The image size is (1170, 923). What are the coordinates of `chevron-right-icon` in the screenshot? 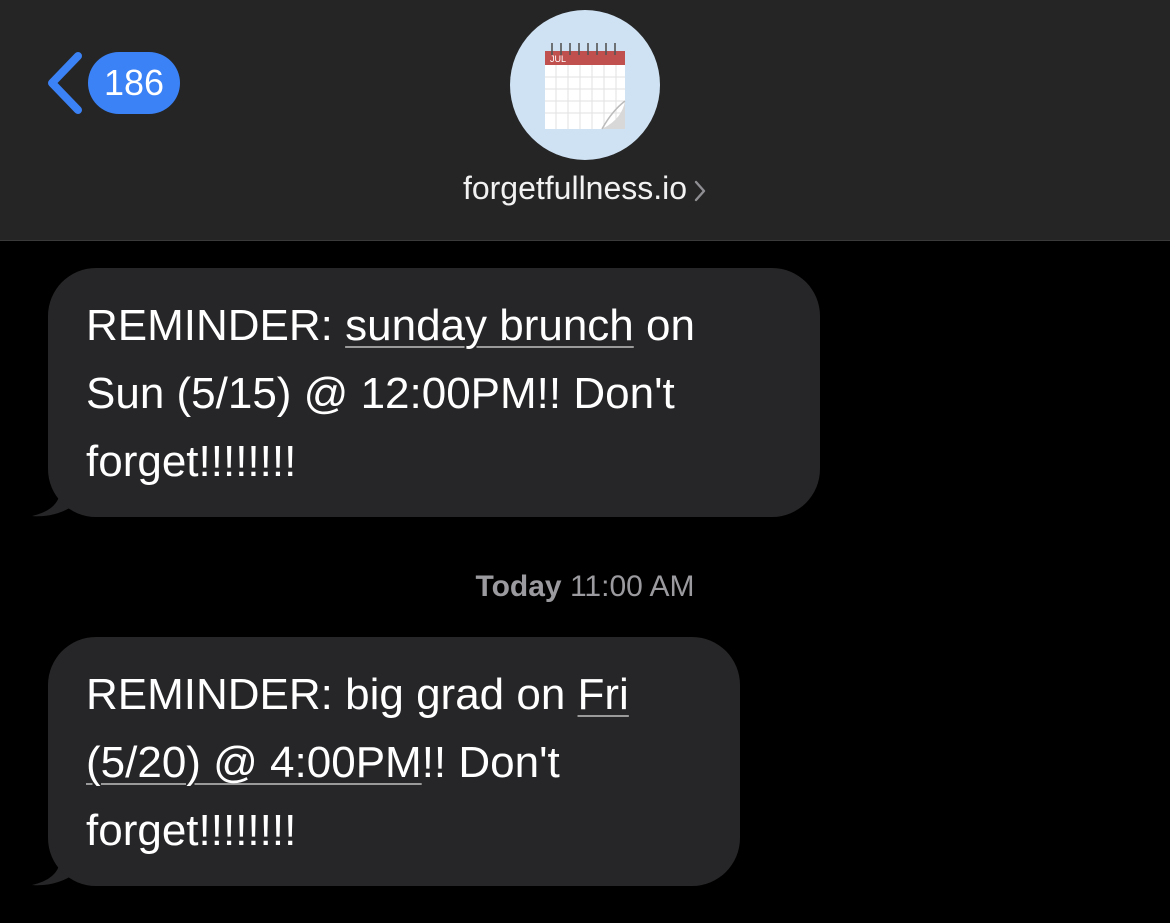 It's located at (700, 190).